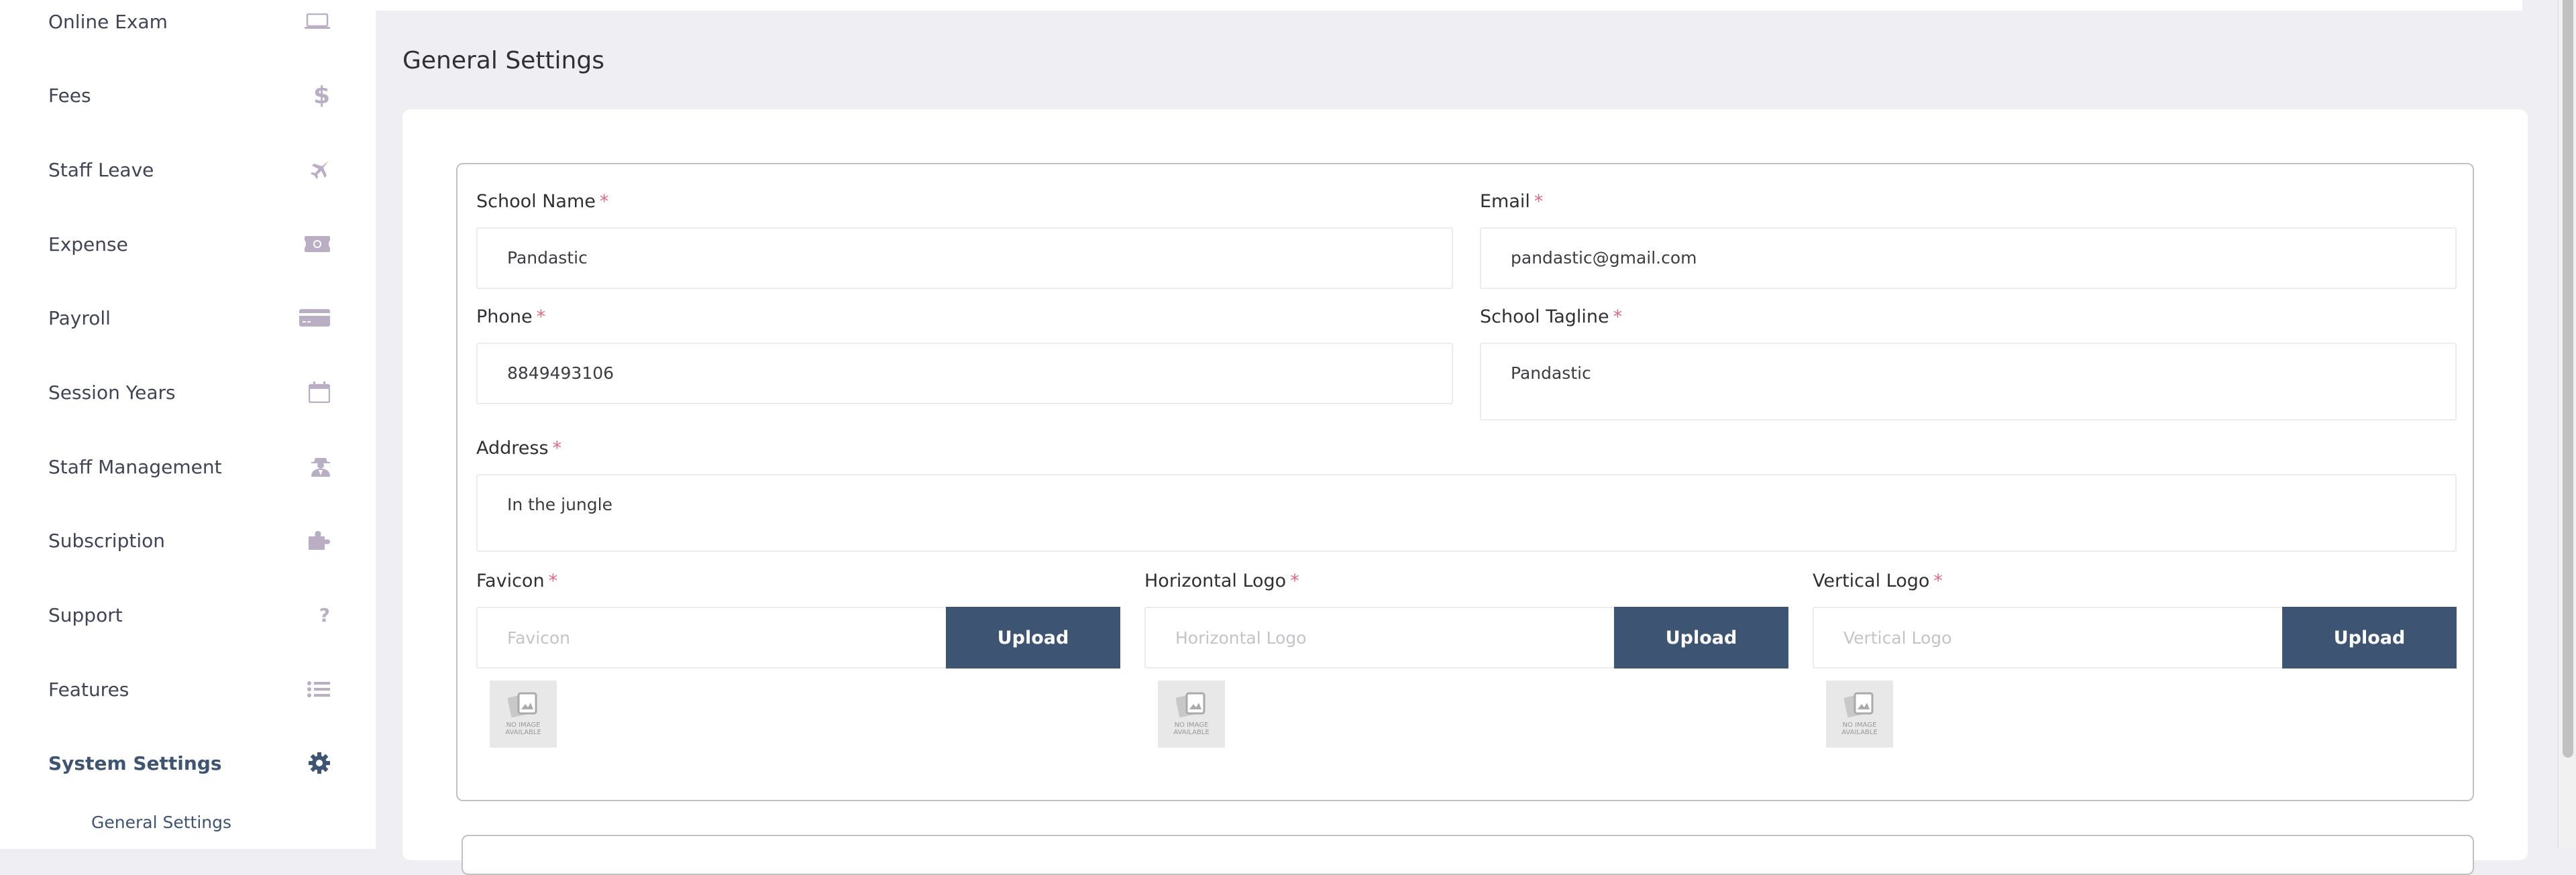  Describe the element at coordinates (314, 244) in the screenshot. I see `money-bill-icon` at that location.